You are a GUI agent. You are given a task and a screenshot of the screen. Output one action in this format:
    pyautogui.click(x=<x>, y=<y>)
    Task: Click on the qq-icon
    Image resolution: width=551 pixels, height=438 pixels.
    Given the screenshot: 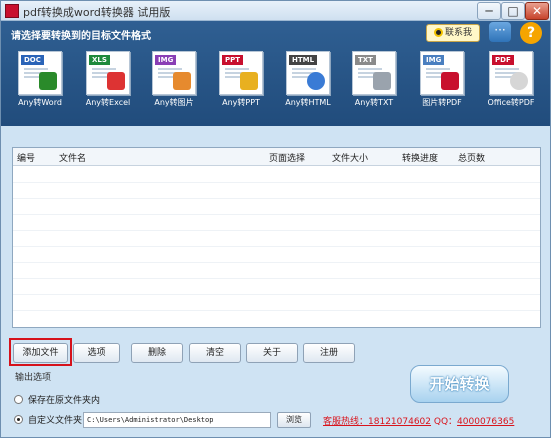 What is the action you would take?
    pyautogui.click(x=438, y=32)
    